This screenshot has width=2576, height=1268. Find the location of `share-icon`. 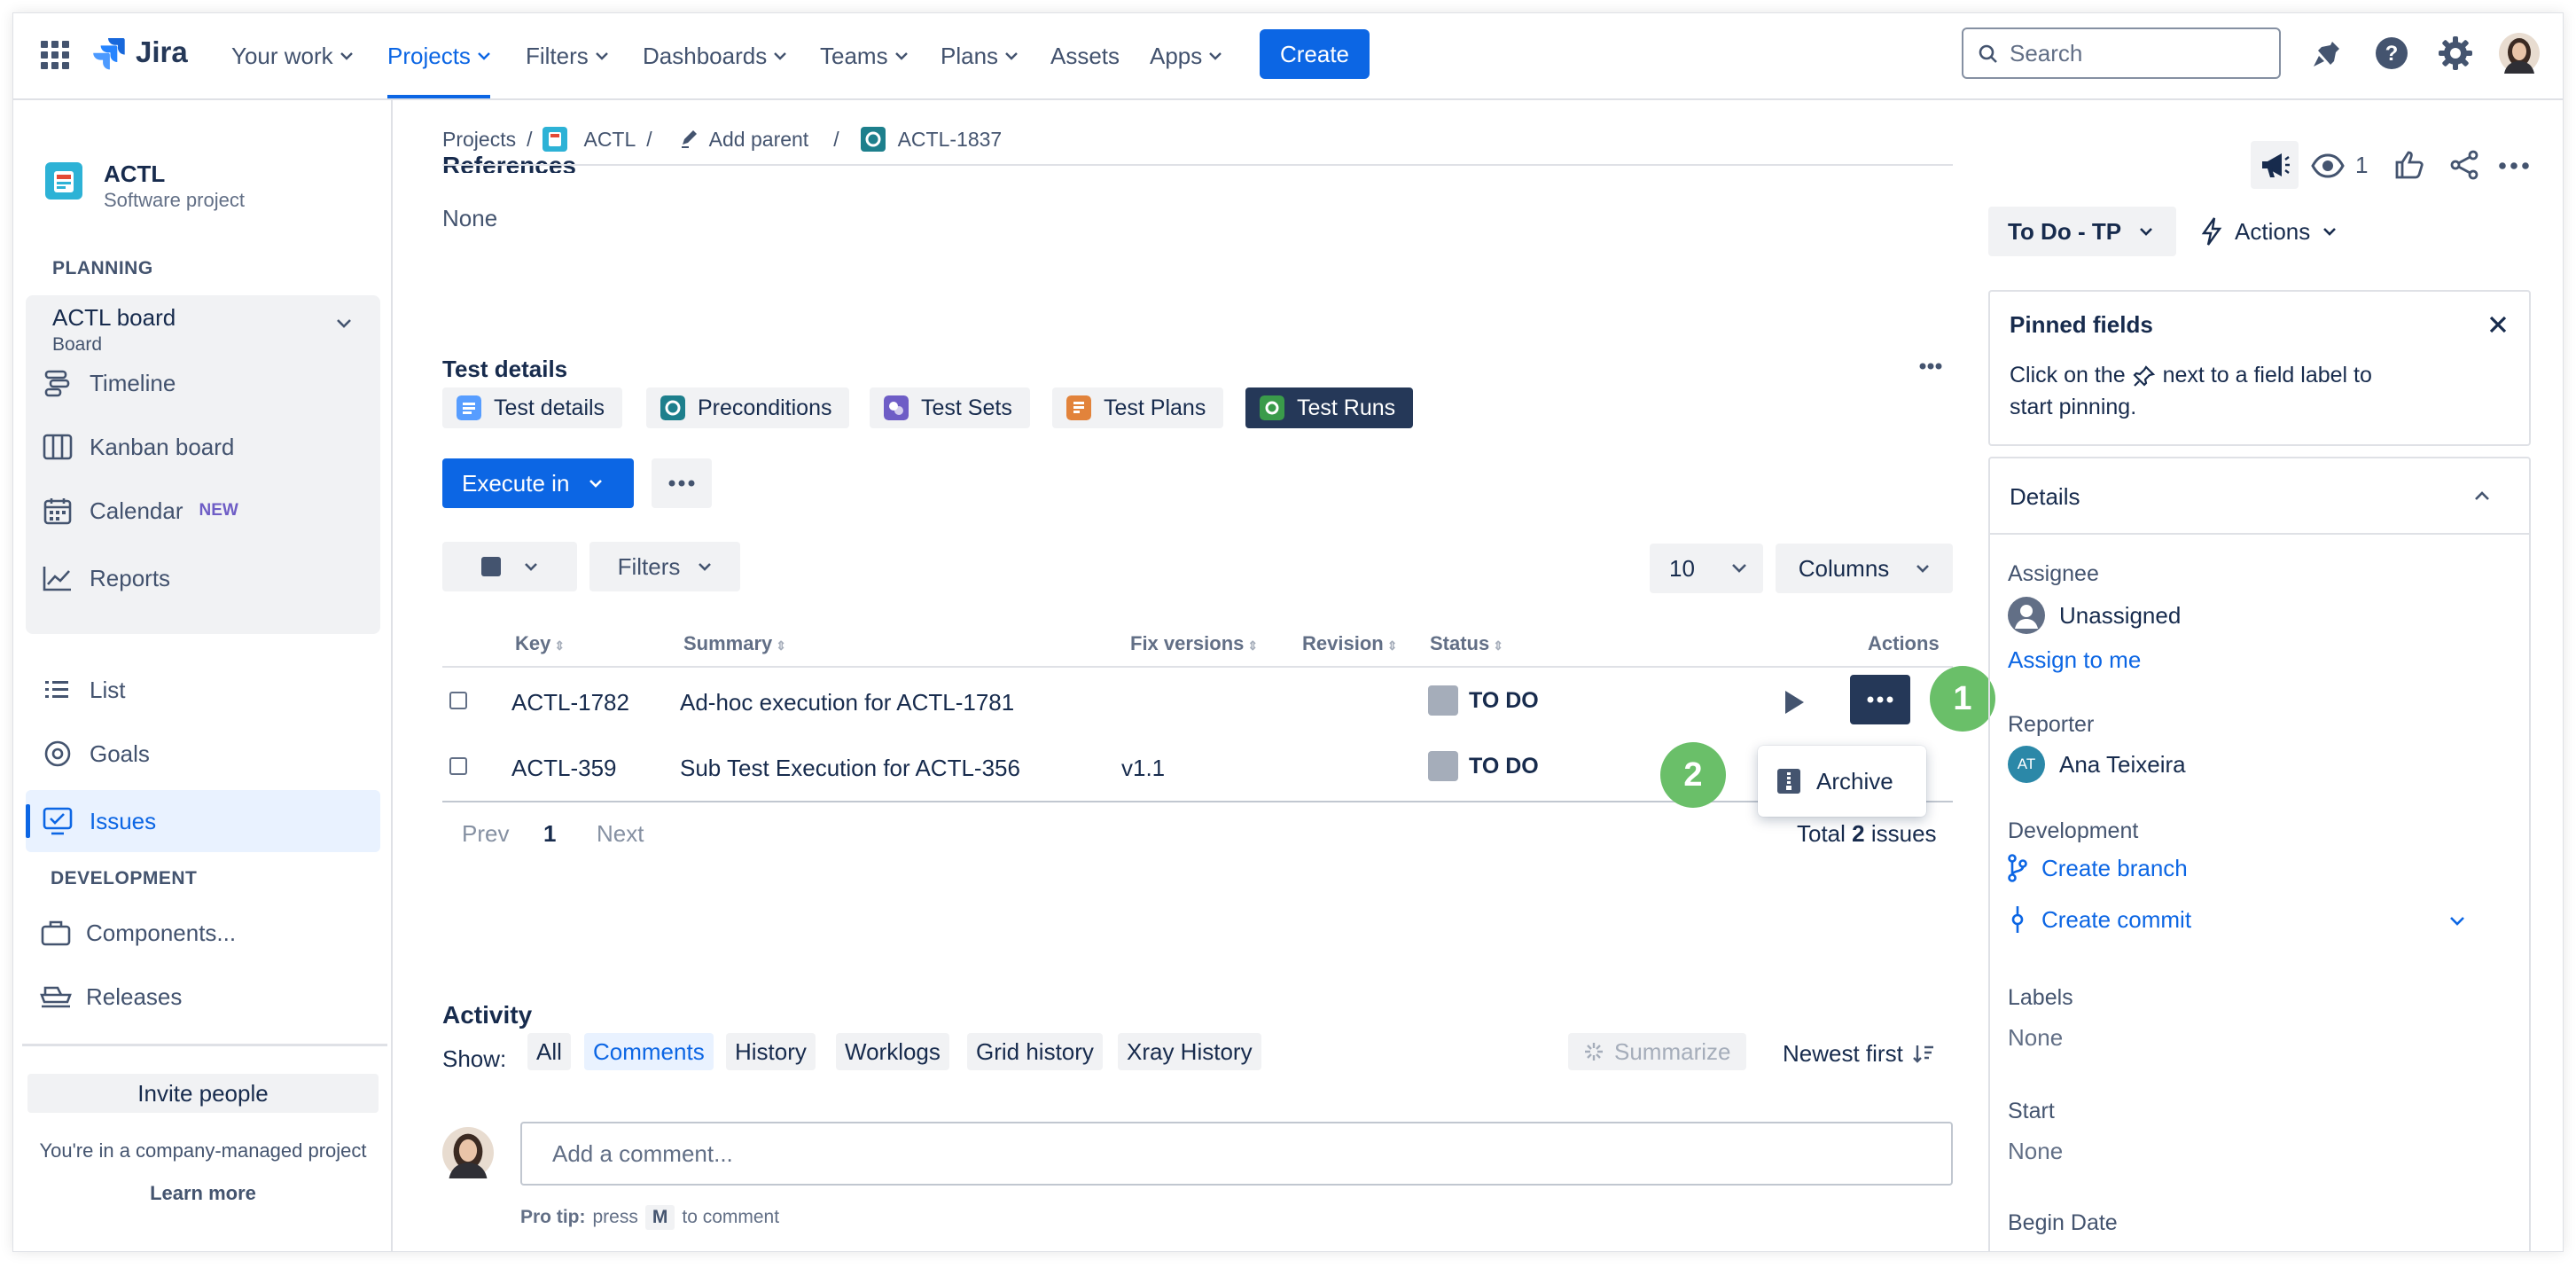

share-icon is located at coordinates (2464, 165).